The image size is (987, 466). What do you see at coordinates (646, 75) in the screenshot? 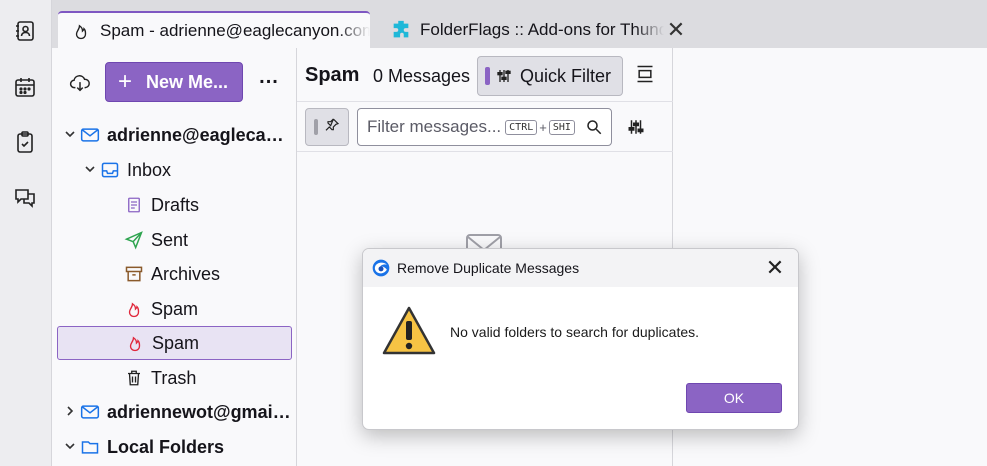
I see `display-options-icon` at bounding box center [646, 75].